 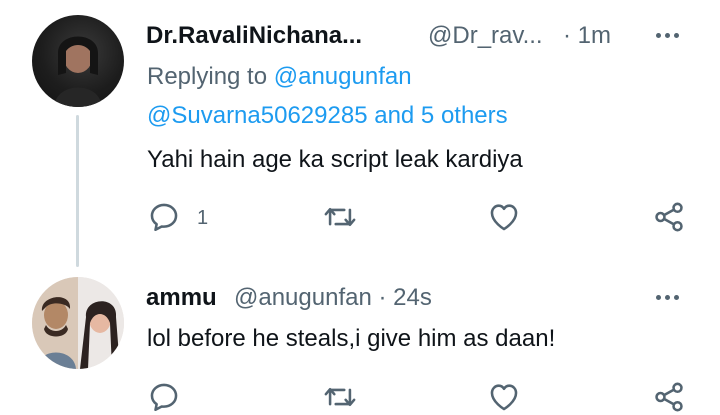 I want to click on tweet-text: lol before he steals,i give him as daan!, so click(x=351, y=338).